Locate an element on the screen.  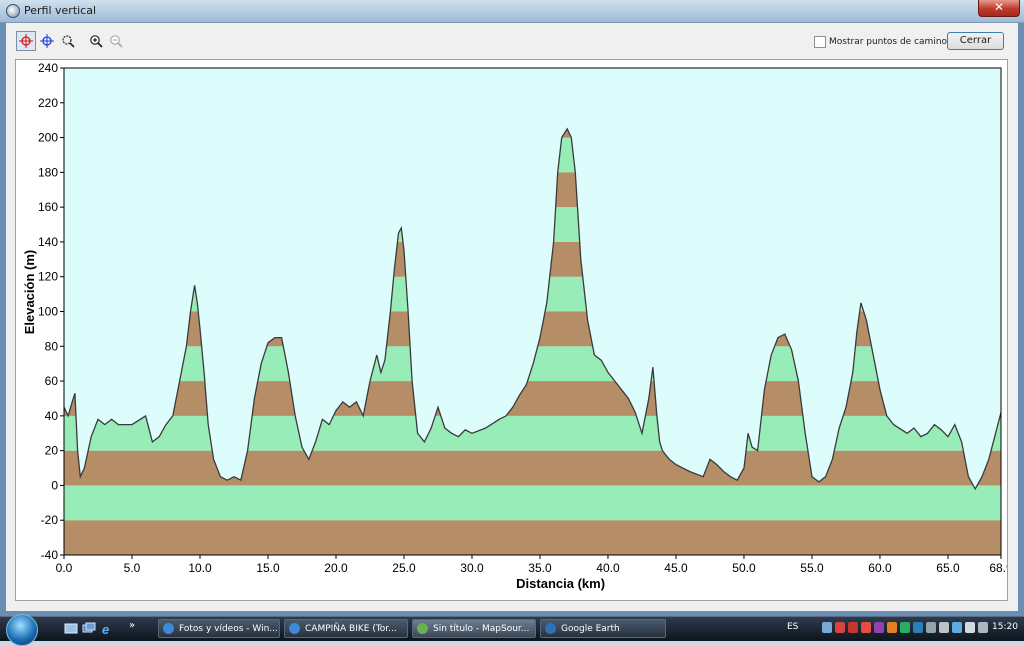
show-waypoints-option: Mostrar puntos de camino is located at coordinates (880, 42).